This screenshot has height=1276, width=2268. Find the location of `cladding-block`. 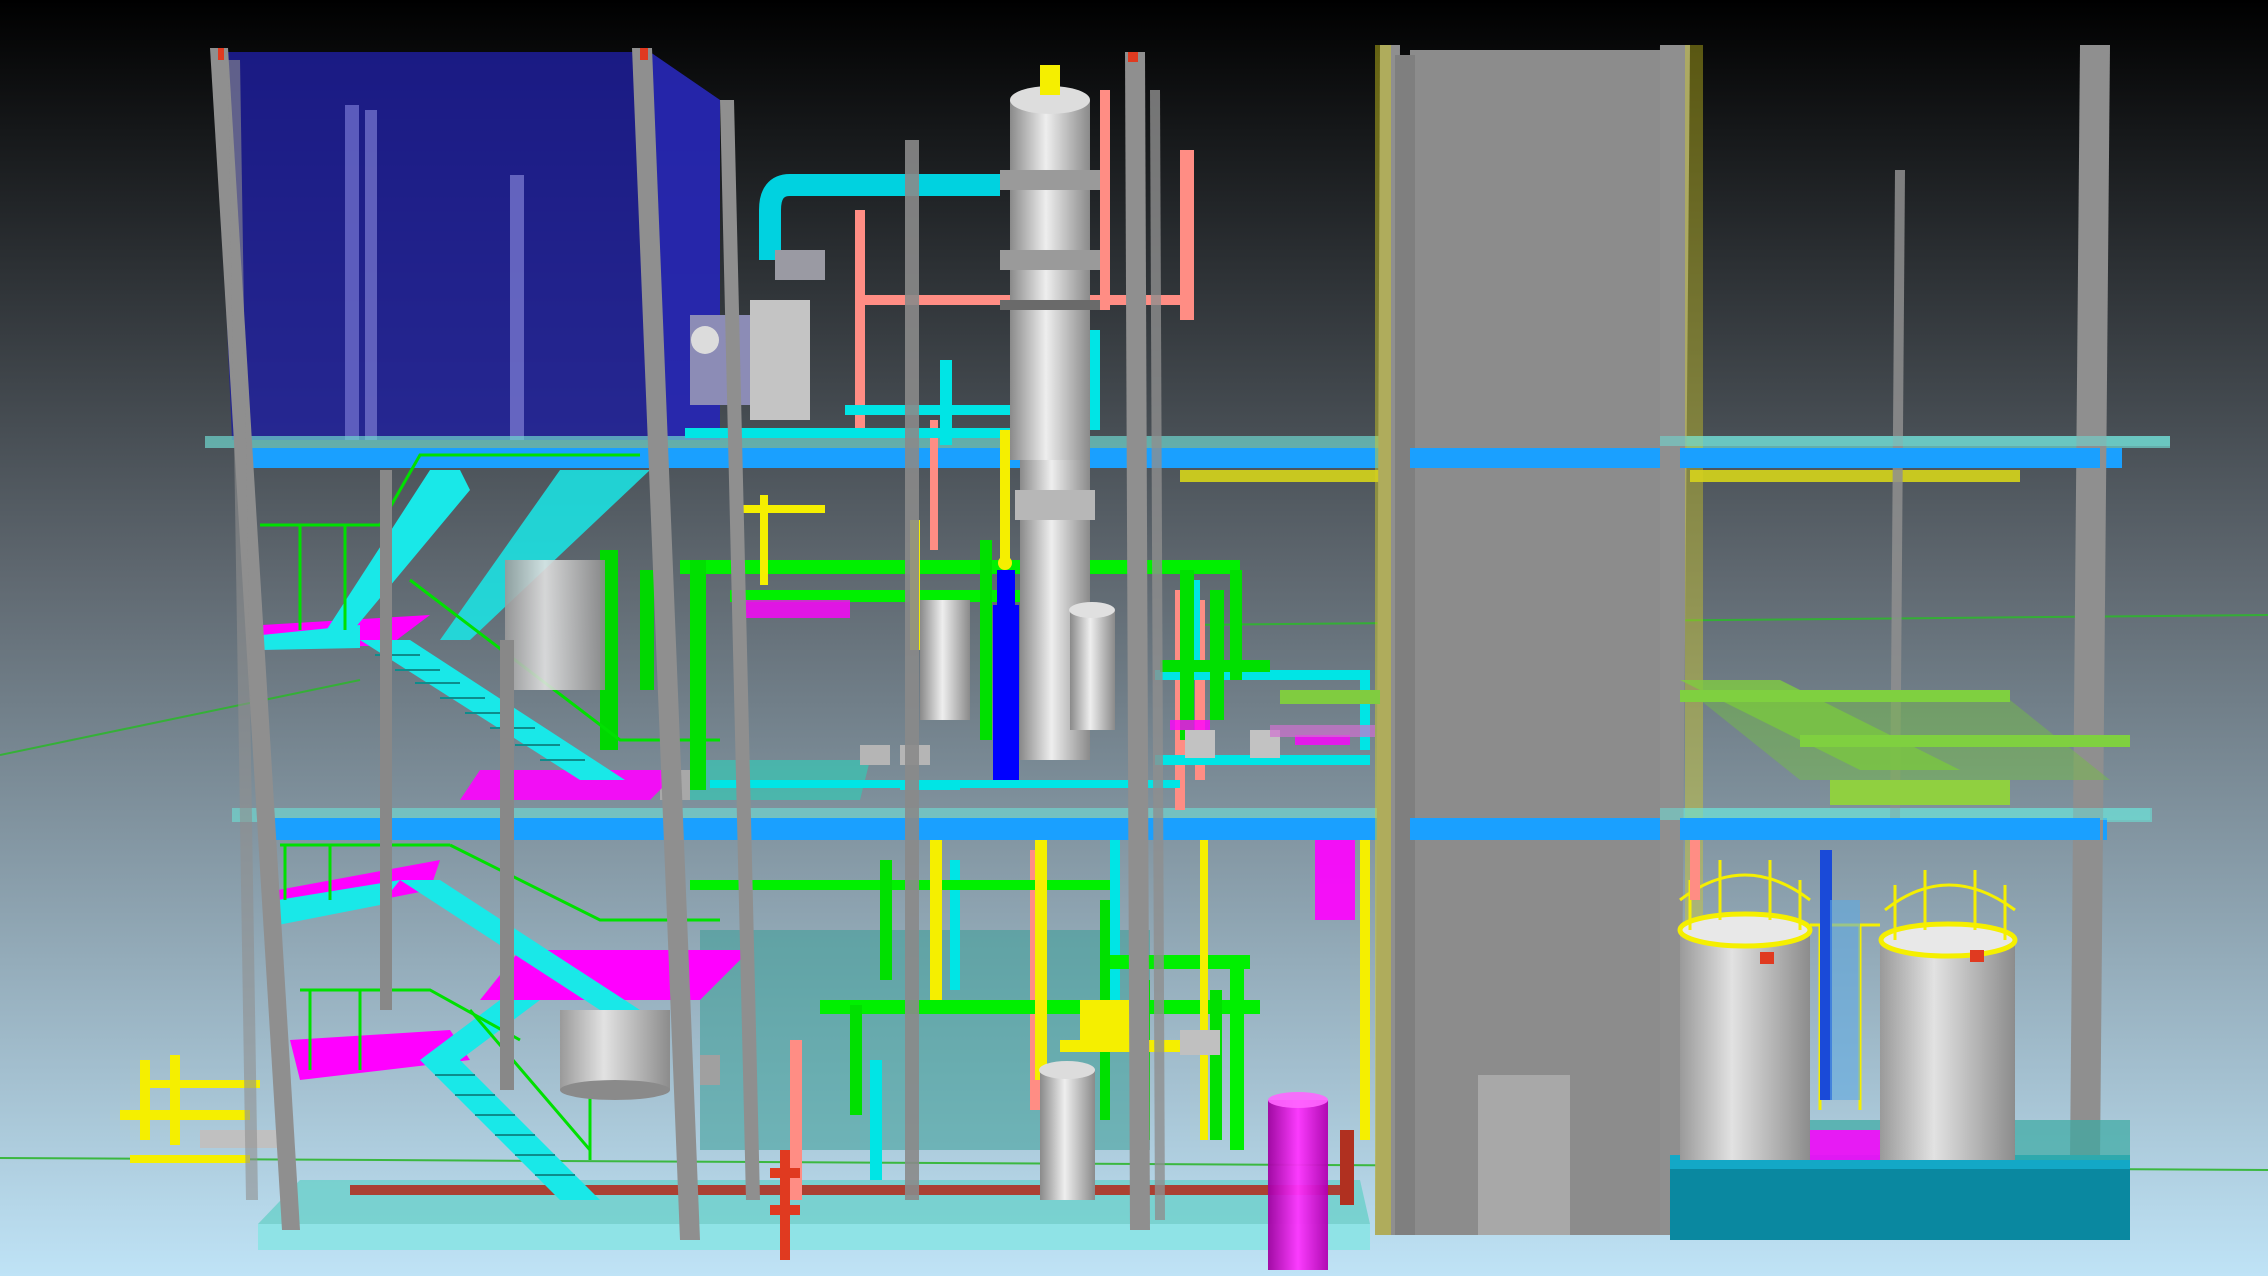

cladding-block is located at coordinates (1527, 642).